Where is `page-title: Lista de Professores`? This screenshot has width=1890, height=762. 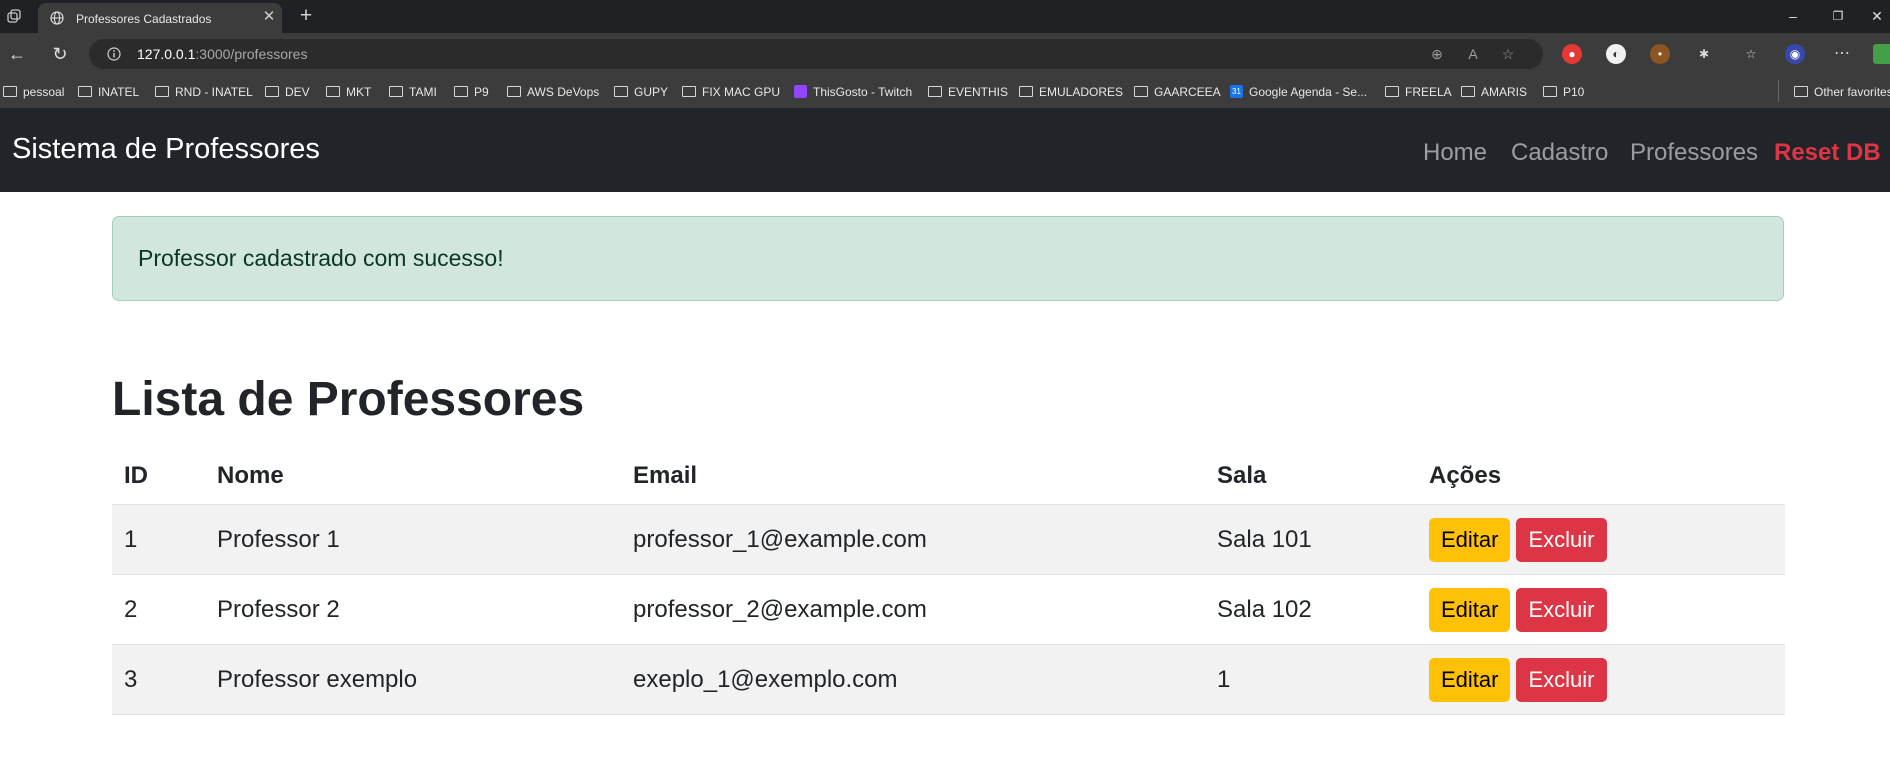
page-title: Lista de Professores is located at coordinates (348, 399).